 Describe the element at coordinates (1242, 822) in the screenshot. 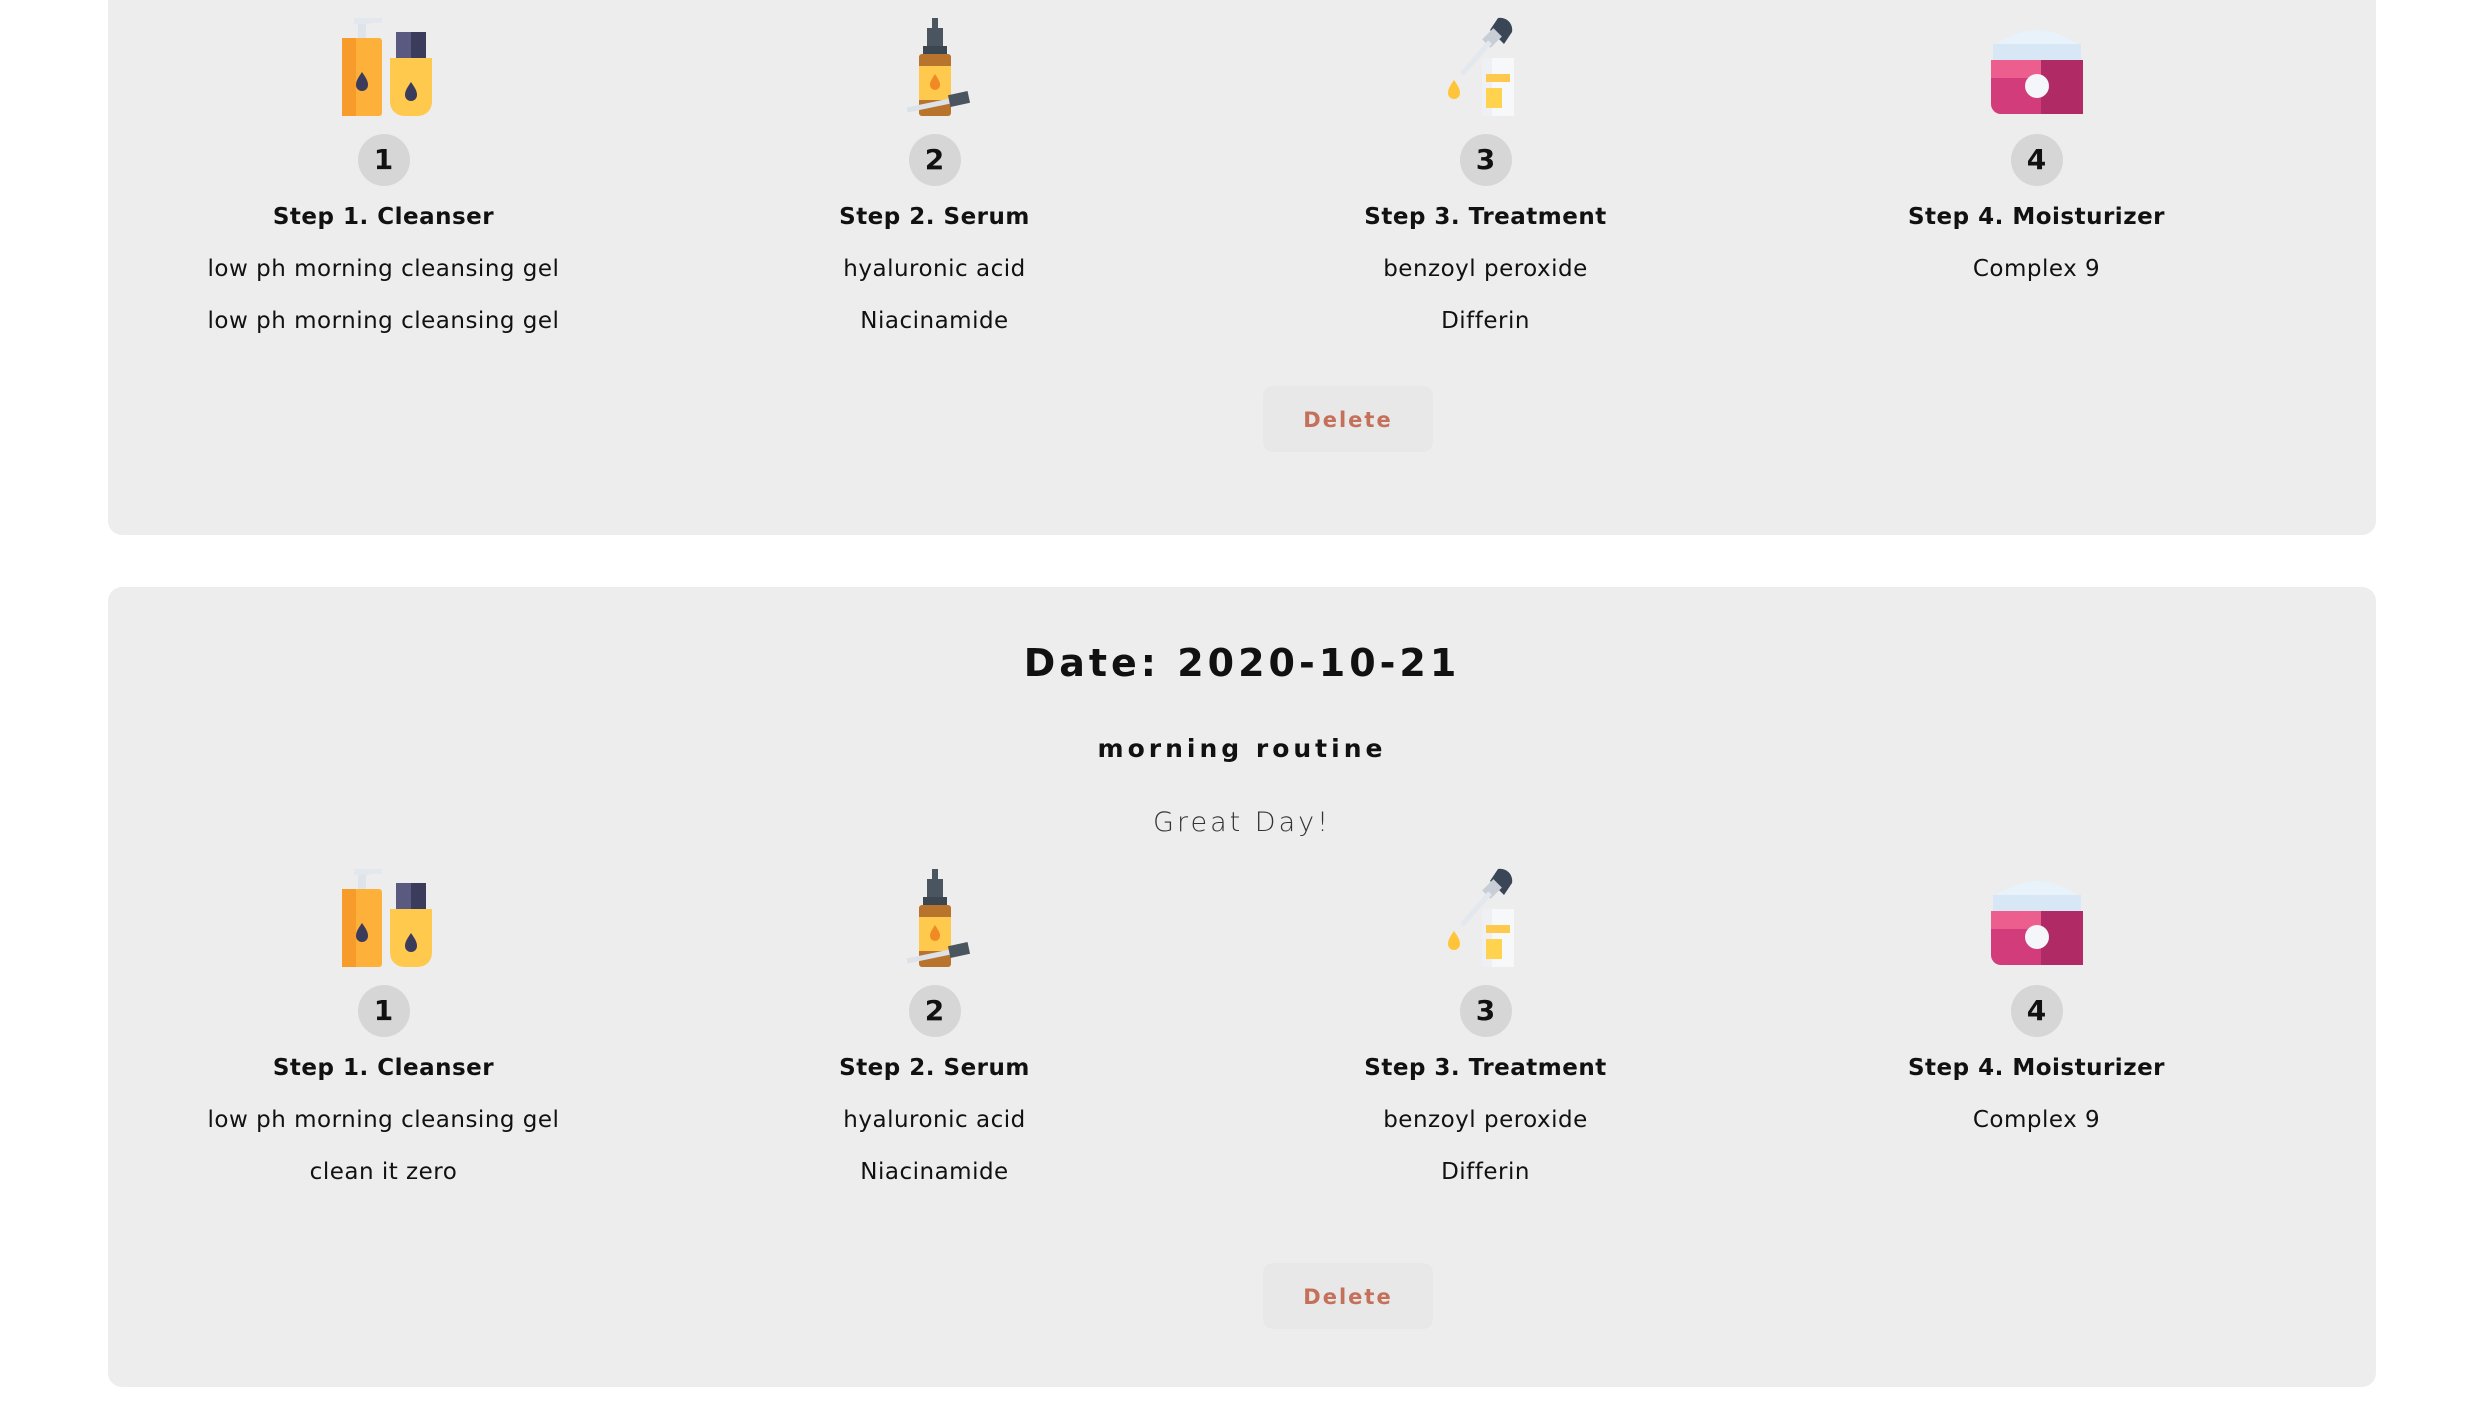

I see `entry-note: Great Day!` at that location.